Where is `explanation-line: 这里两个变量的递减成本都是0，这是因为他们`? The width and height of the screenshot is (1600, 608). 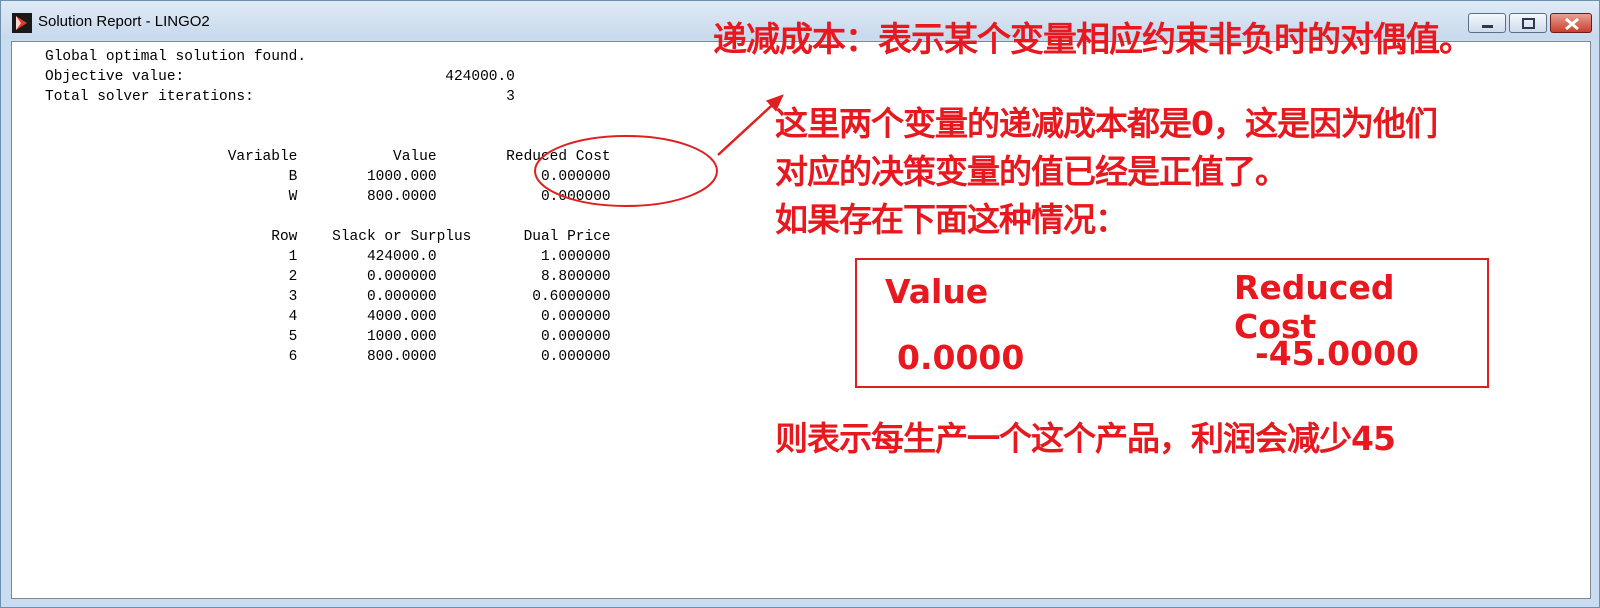 explanation-line: 这里两个变量的递减成本都是0，这是因为他们 is located at coordinates (1106, 123).